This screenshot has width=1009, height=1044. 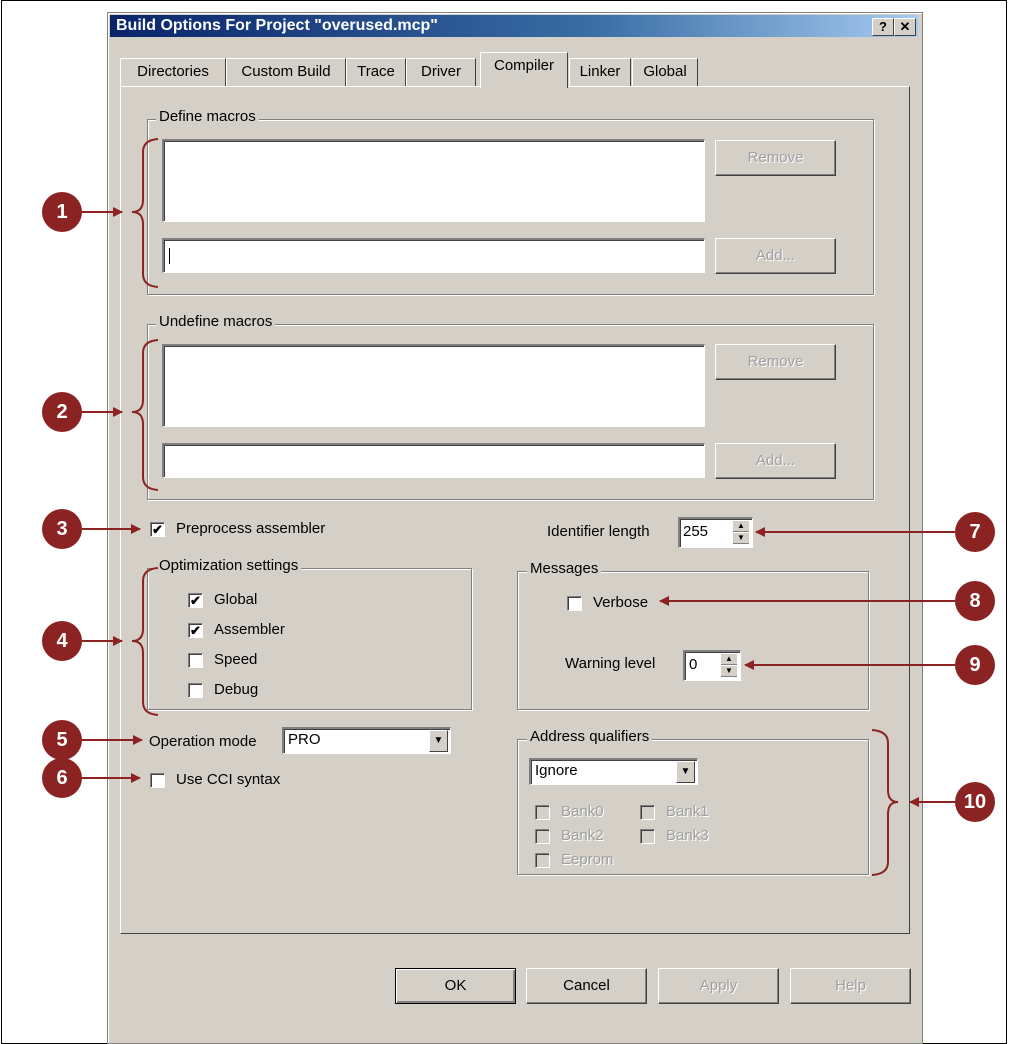 What do you see at coordinates (145, 641) in the screenshot?
I see `brace-optimization` at bounding box center [145, 641].